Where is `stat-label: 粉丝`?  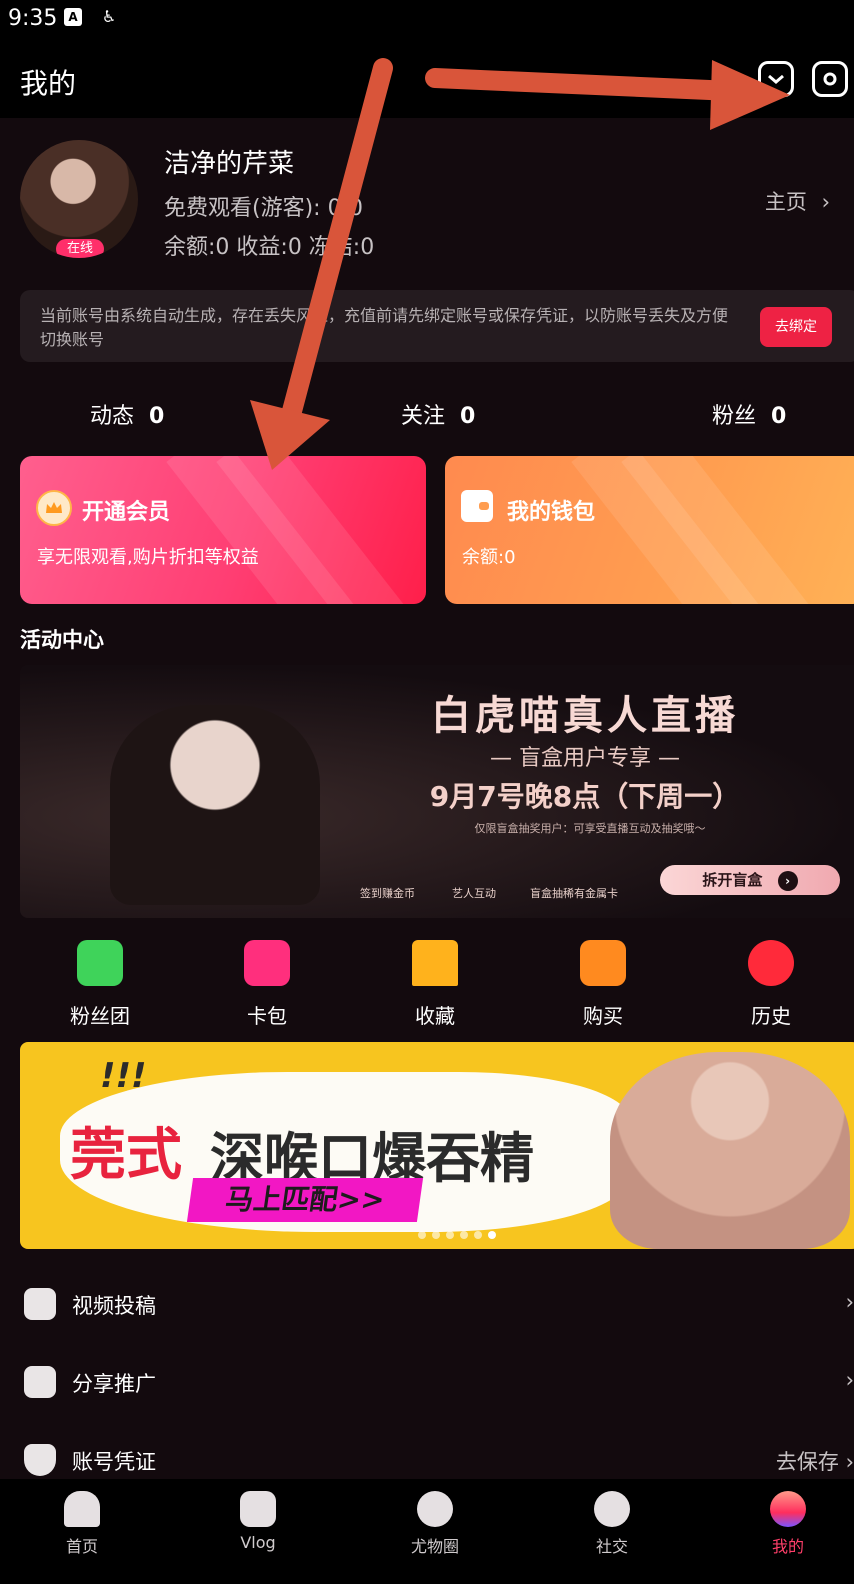
stat-label: 粉丝 is located at coordinates (734, 416).